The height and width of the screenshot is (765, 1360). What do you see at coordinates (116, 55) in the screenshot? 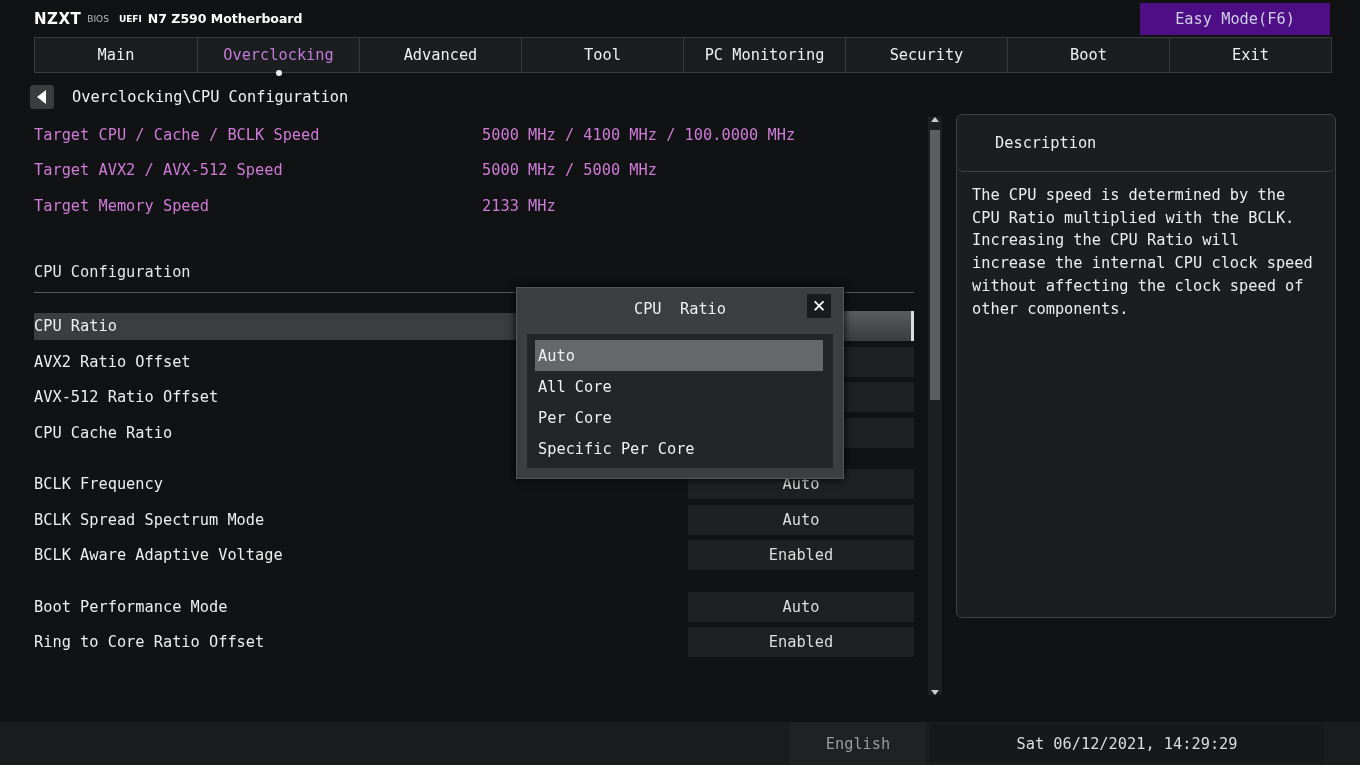
I see `menu-tab: Main` at bounding box center [116, 55].